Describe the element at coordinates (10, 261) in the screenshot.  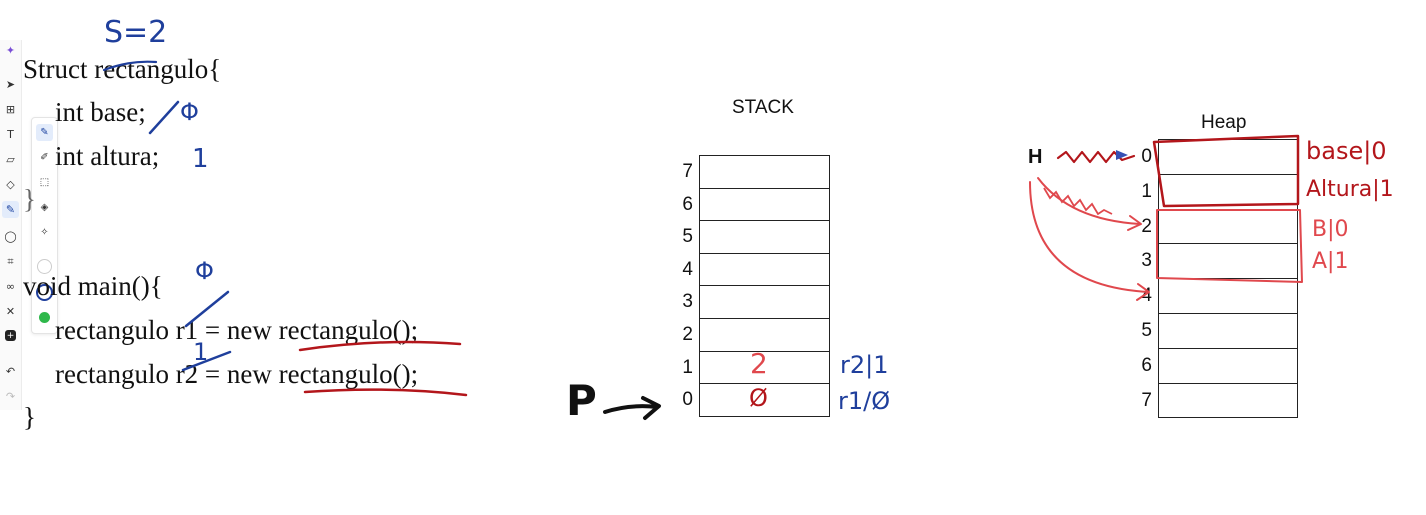
I see `crop-icon: ⌗` at that location.